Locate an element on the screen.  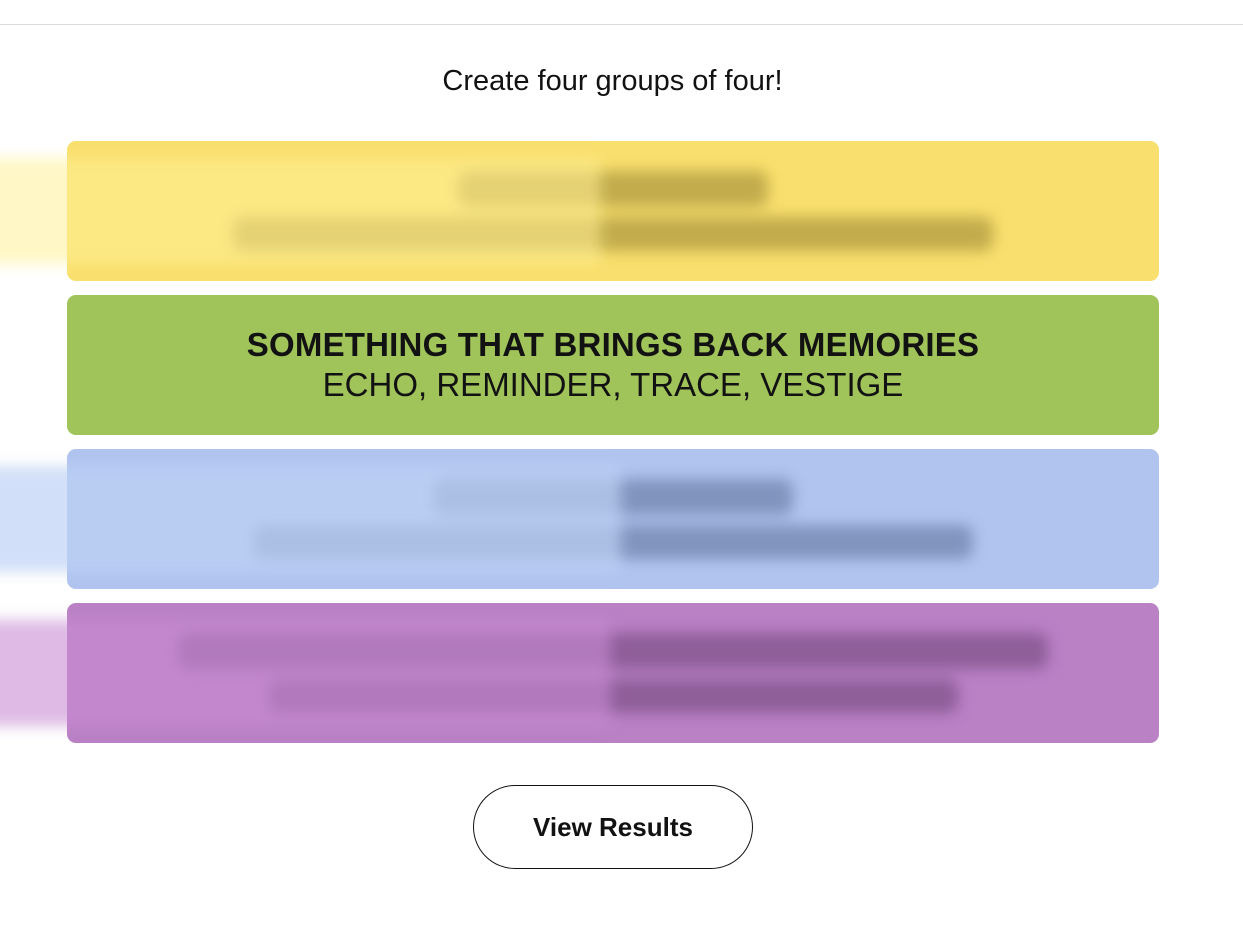
category-group-blue is located at coordinates (579, 519).